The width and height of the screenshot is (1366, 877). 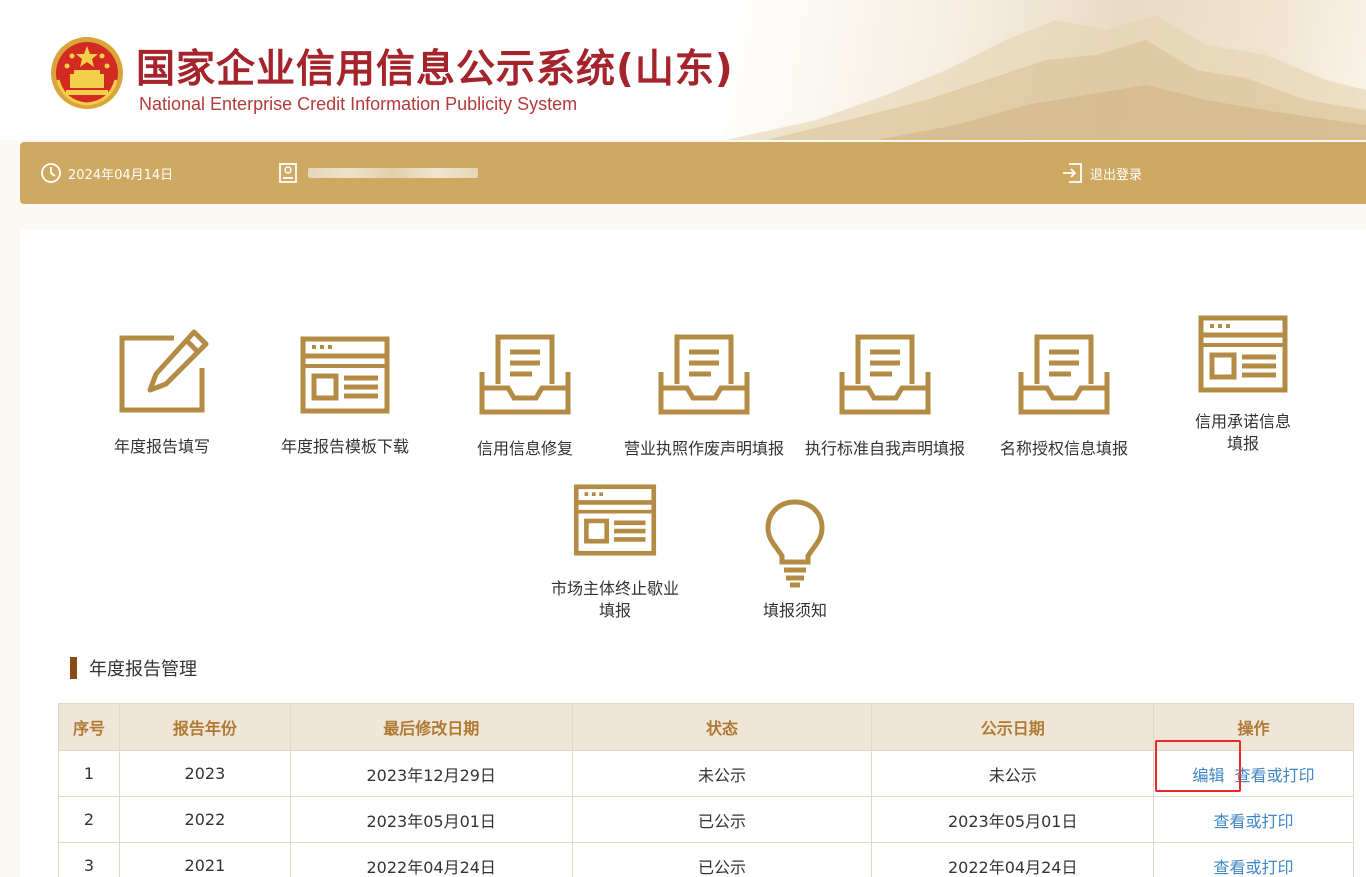 I want to click on tile-label: 名称授权信息填报, so click(x=1063, y=448).